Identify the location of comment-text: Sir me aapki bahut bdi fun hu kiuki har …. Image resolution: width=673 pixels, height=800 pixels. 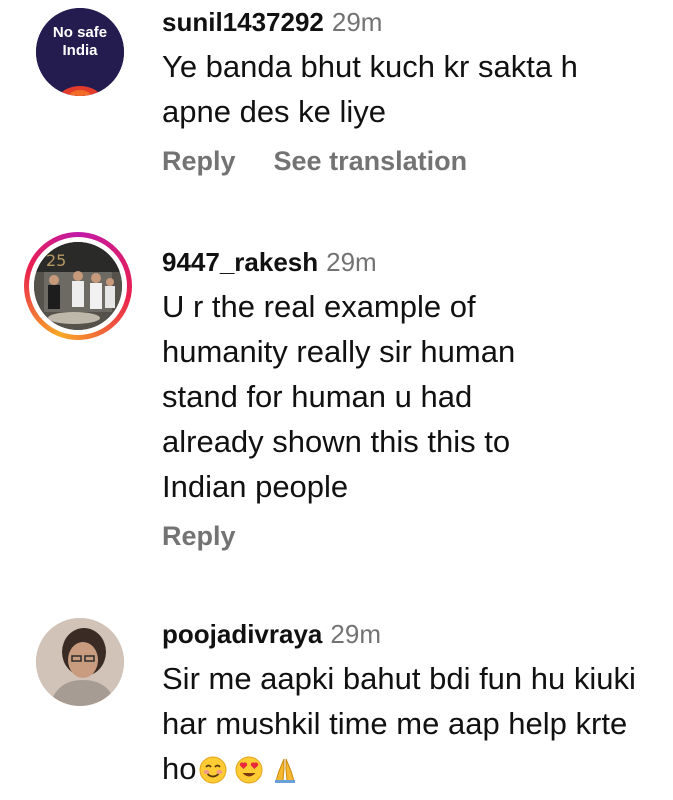
(402, 726).